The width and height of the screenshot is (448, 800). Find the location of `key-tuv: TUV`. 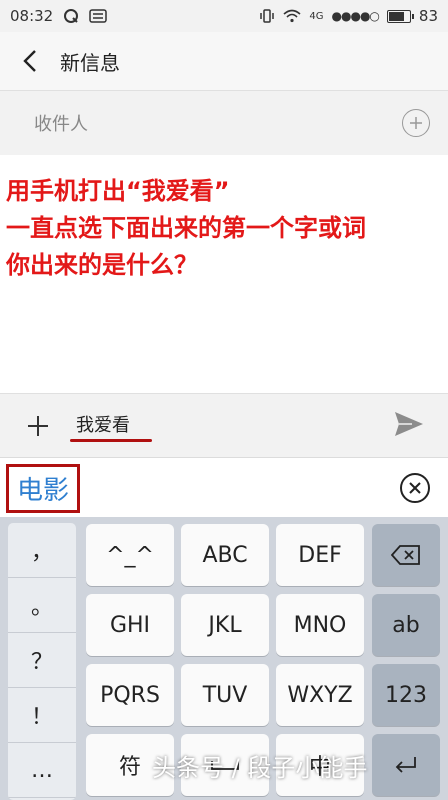

key-tuv: TUV is located at coordinates (225, 695).